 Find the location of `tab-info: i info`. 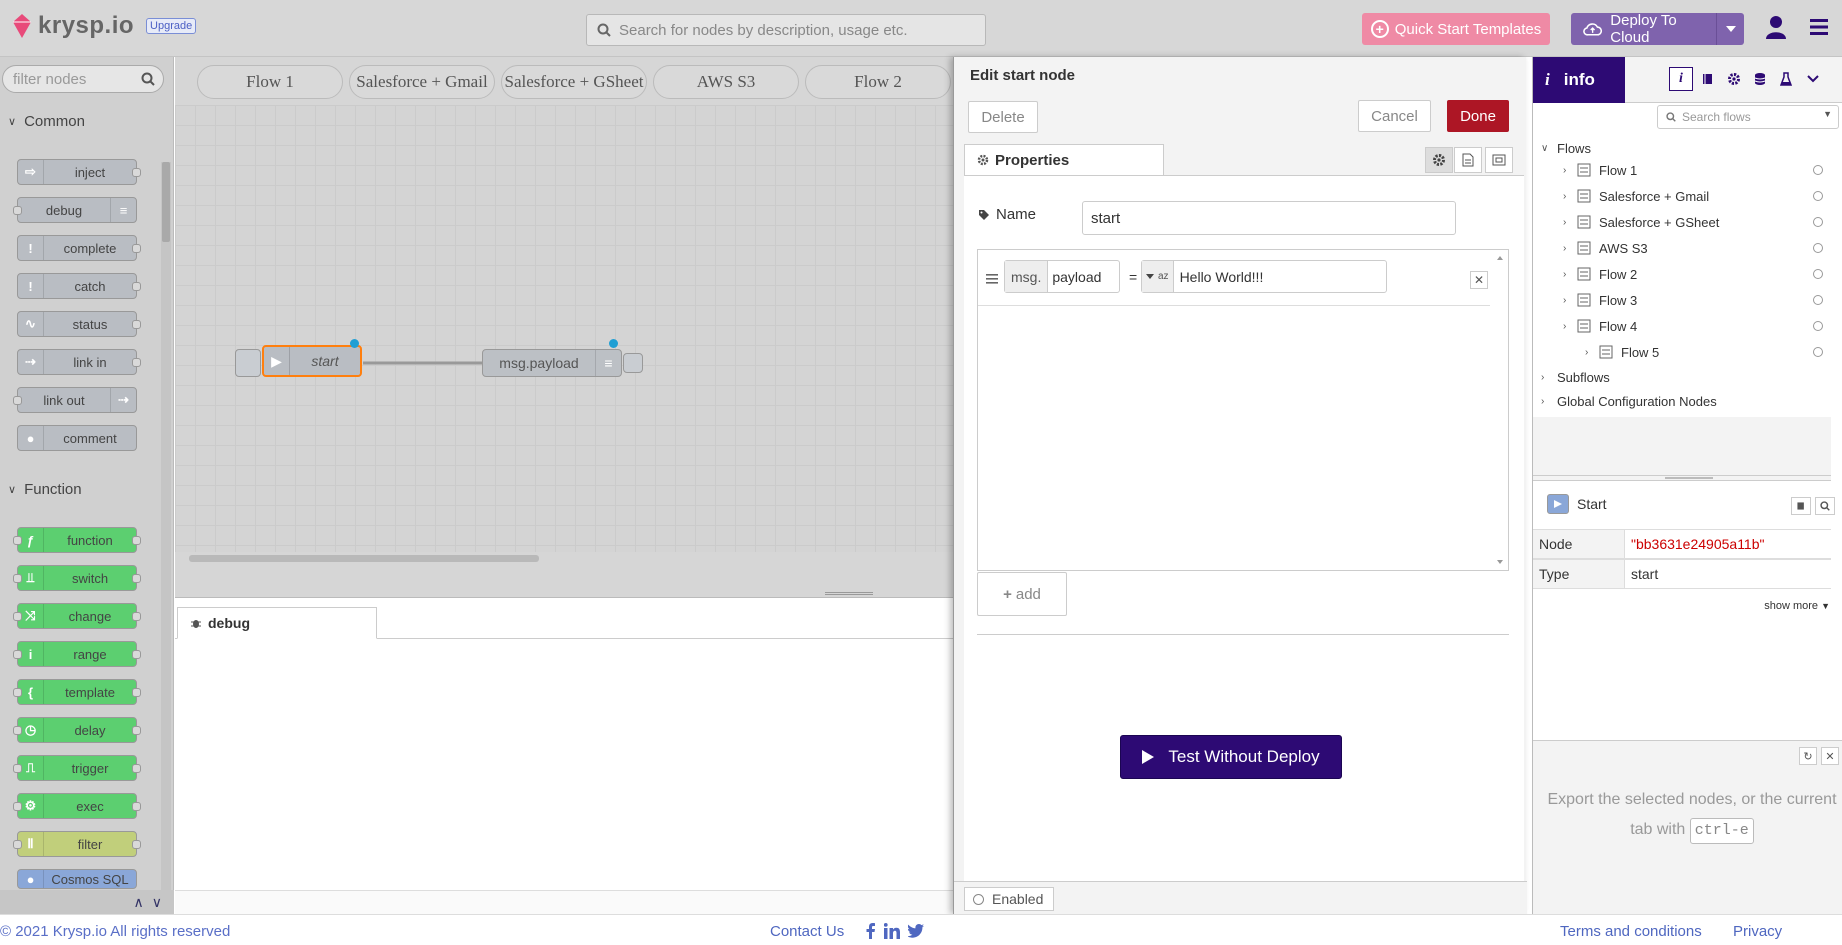

tab-info: i info is located at coordinates (1579, 80).